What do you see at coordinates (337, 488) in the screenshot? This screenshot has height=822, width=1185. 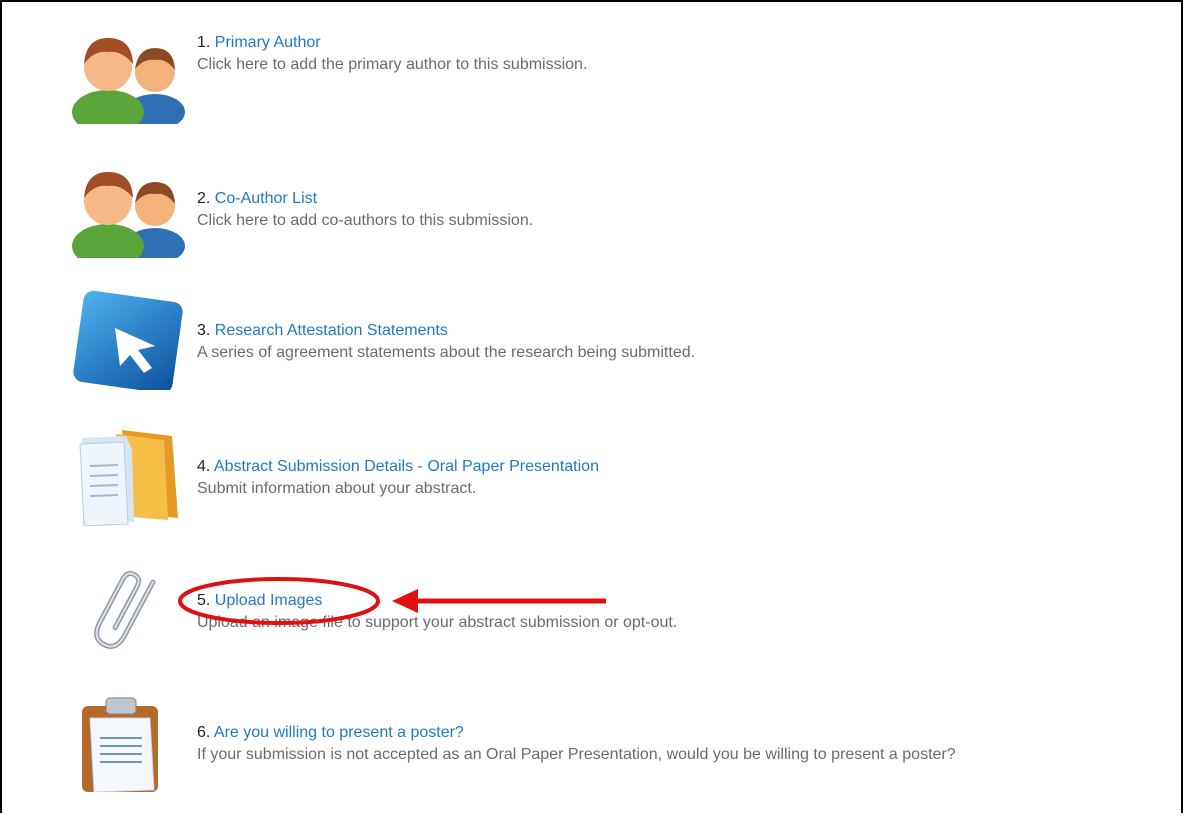 I see `step-description: Submit information about your abstract.` at bounding box center [337, 488].